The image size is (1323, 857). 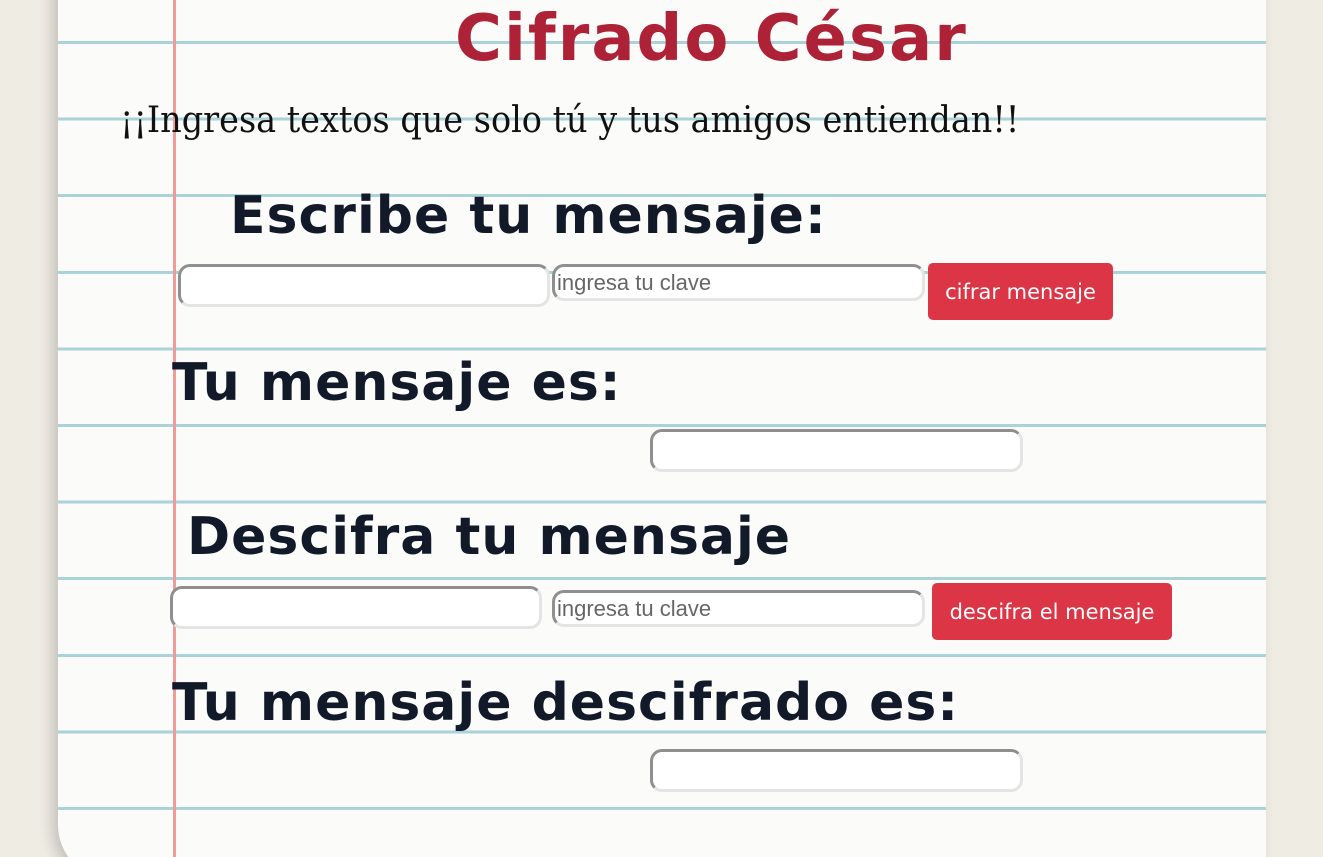 What do you see at coordinates (1020, 291) in the screenshot?
I see `encrypt-button: cifrar mensaje` at bounding box center [1020, 291].